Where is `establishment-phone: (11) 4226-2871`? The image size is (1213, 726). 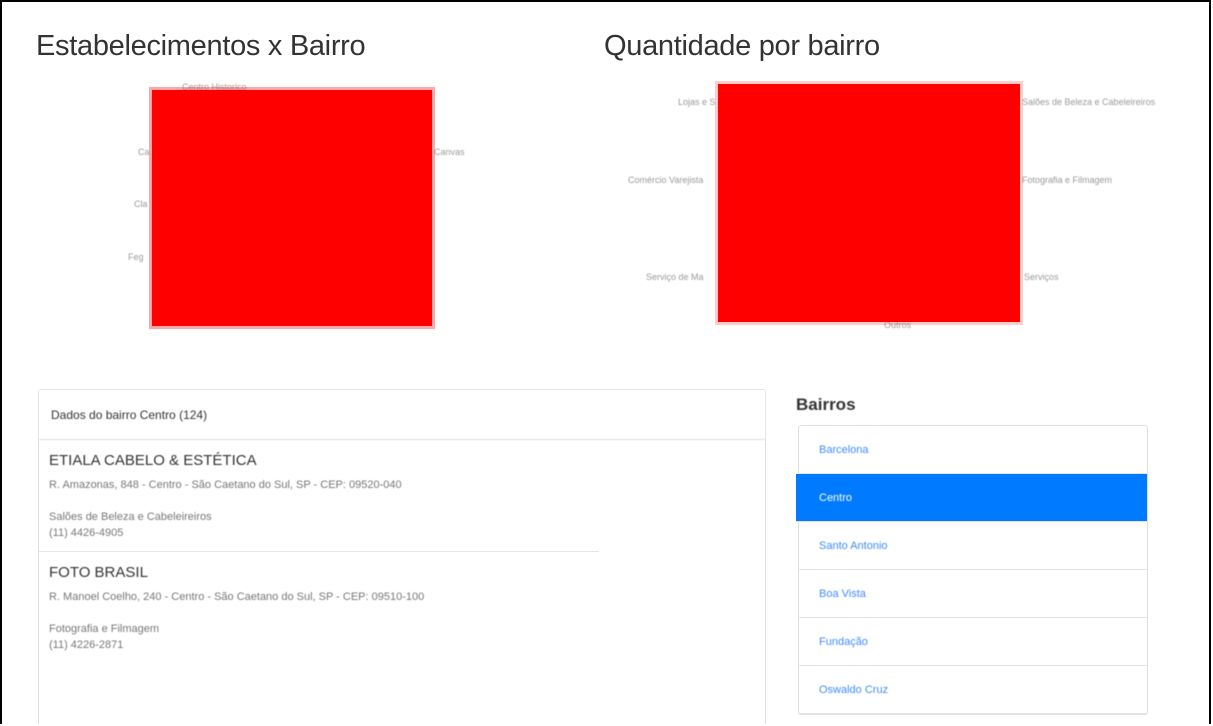 establishment-phone: (11) 4226-2871 is located at coordinates (86, 645).